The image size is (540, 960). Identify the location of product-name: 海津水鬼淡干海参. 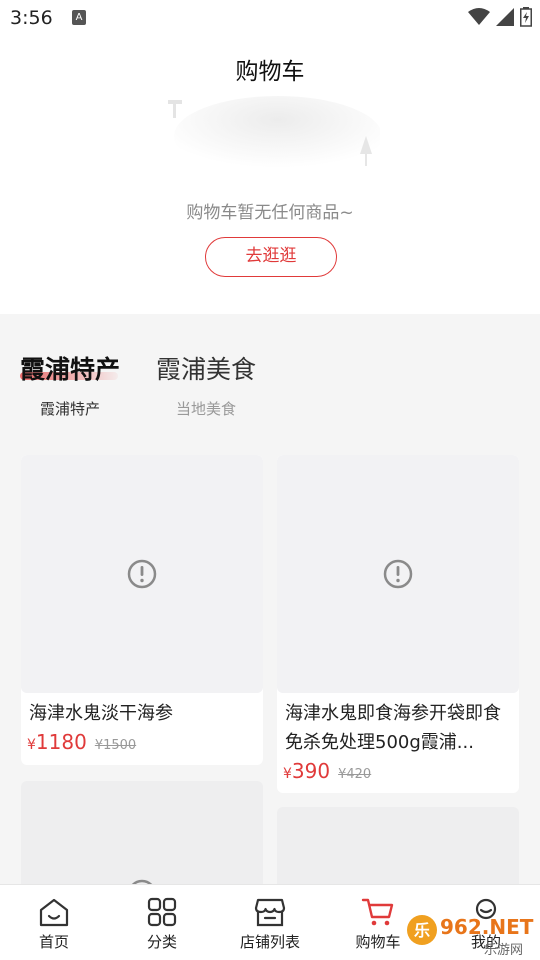
(101, 713).